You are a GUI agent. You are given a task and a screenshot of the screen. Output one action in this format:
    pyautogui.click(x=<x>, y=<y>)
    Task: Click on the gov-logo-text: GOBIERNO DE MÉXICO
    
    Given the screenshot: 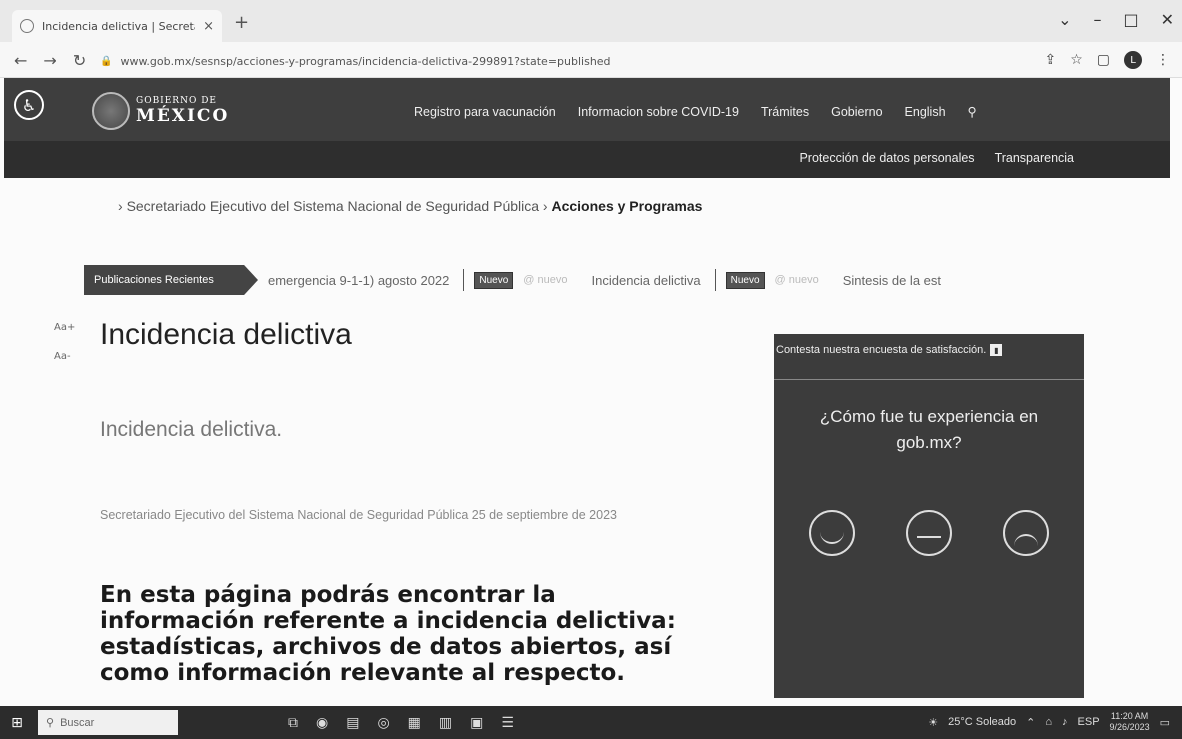 What is the action you would take?
    pyautogui.click(x=182, y=111)
    